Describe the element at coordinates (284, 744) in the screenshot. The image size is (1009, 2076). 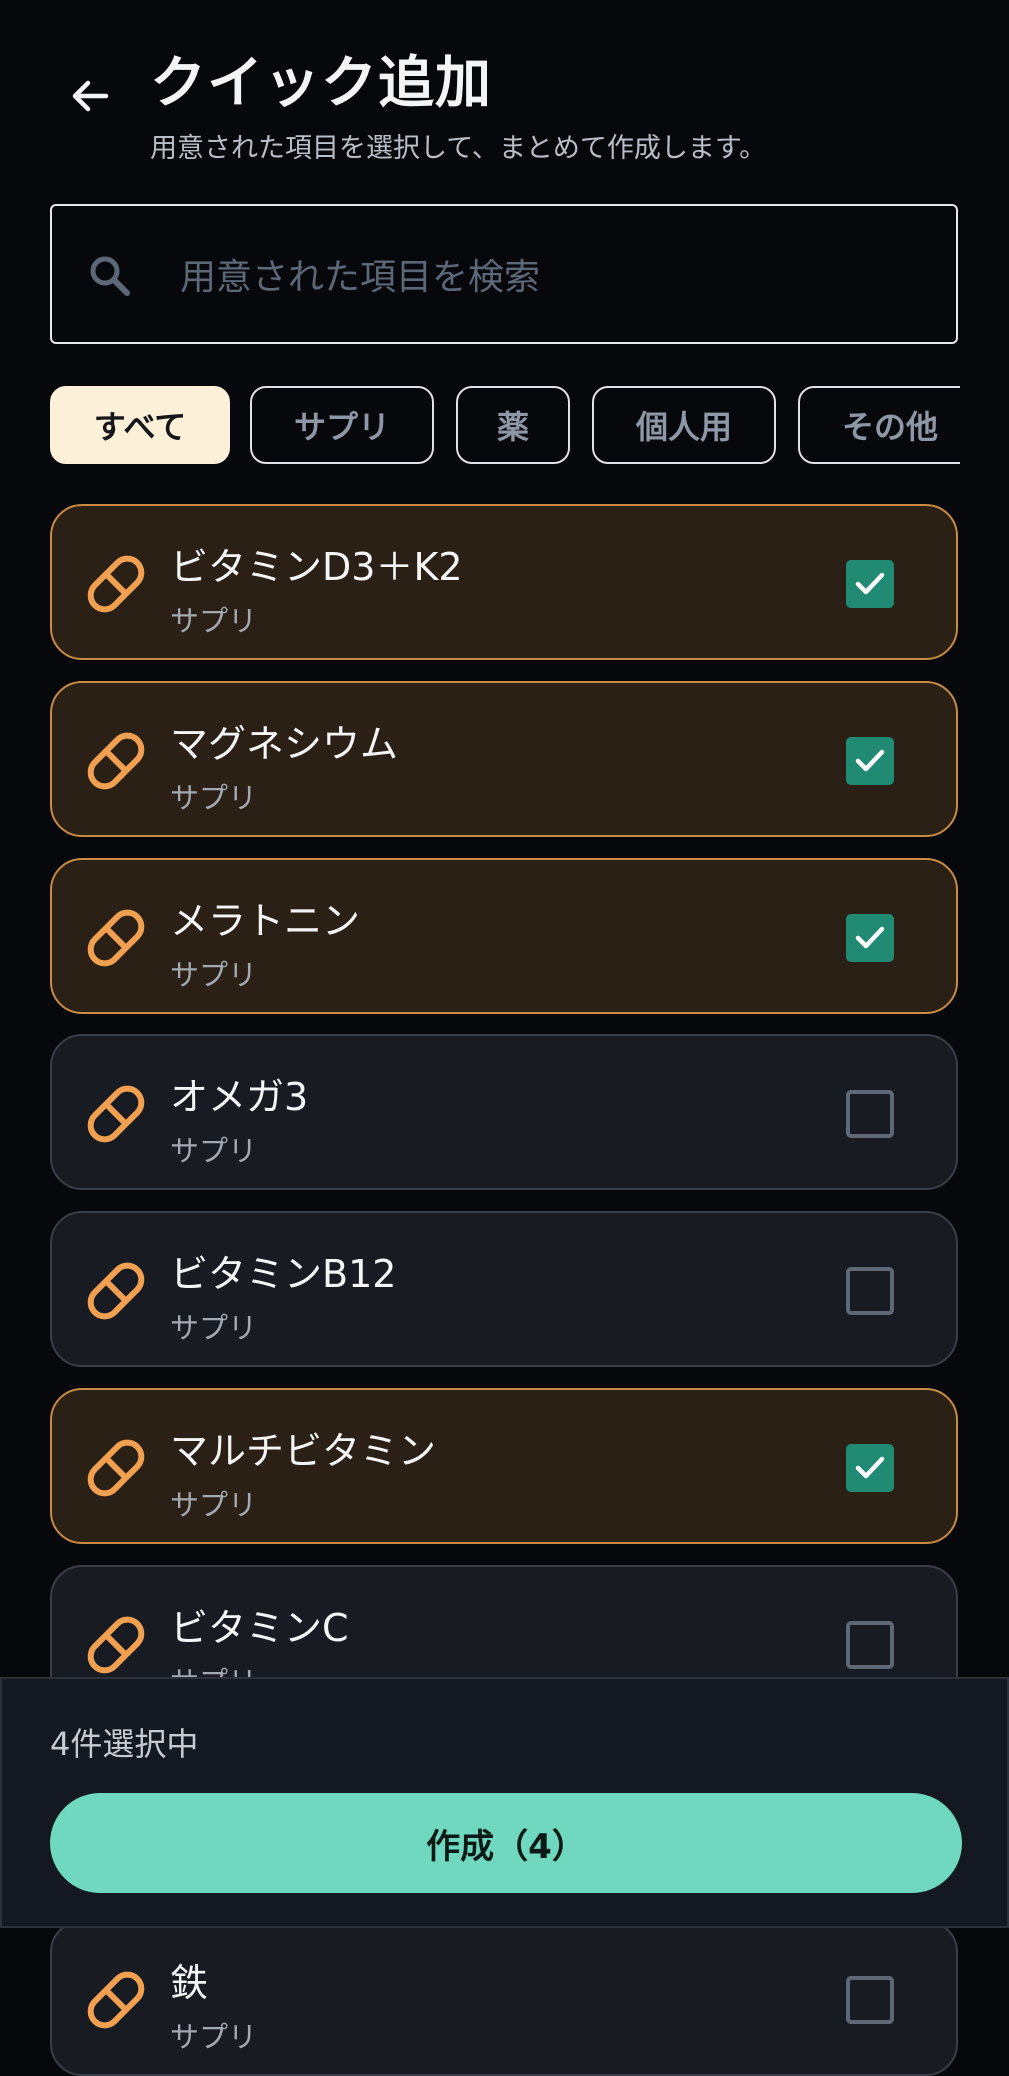
I see `item-name: マグネシウム` at that location.